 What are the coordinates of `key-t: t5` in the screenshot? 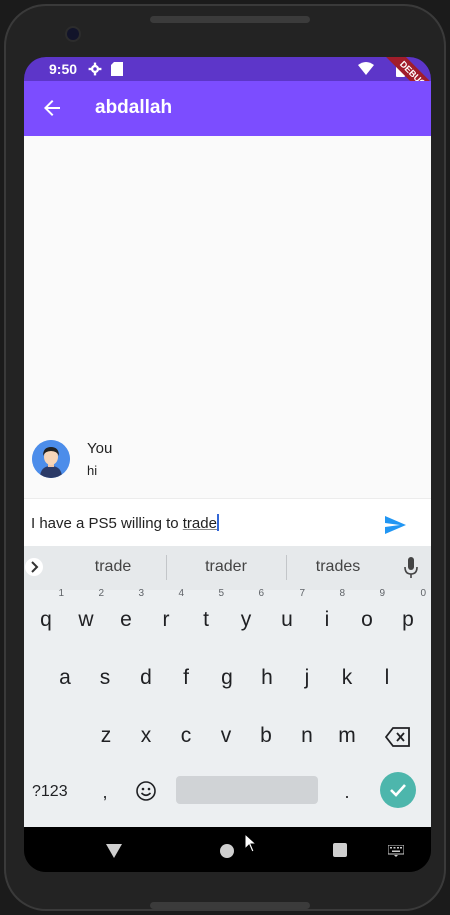 It's located at (206, 615).